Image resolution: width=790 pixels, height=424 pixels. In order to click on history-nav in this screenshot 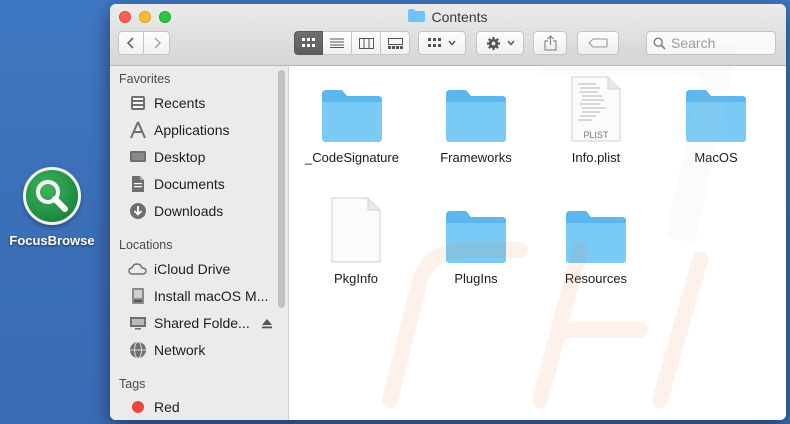, I will do `click(144, 43)`.